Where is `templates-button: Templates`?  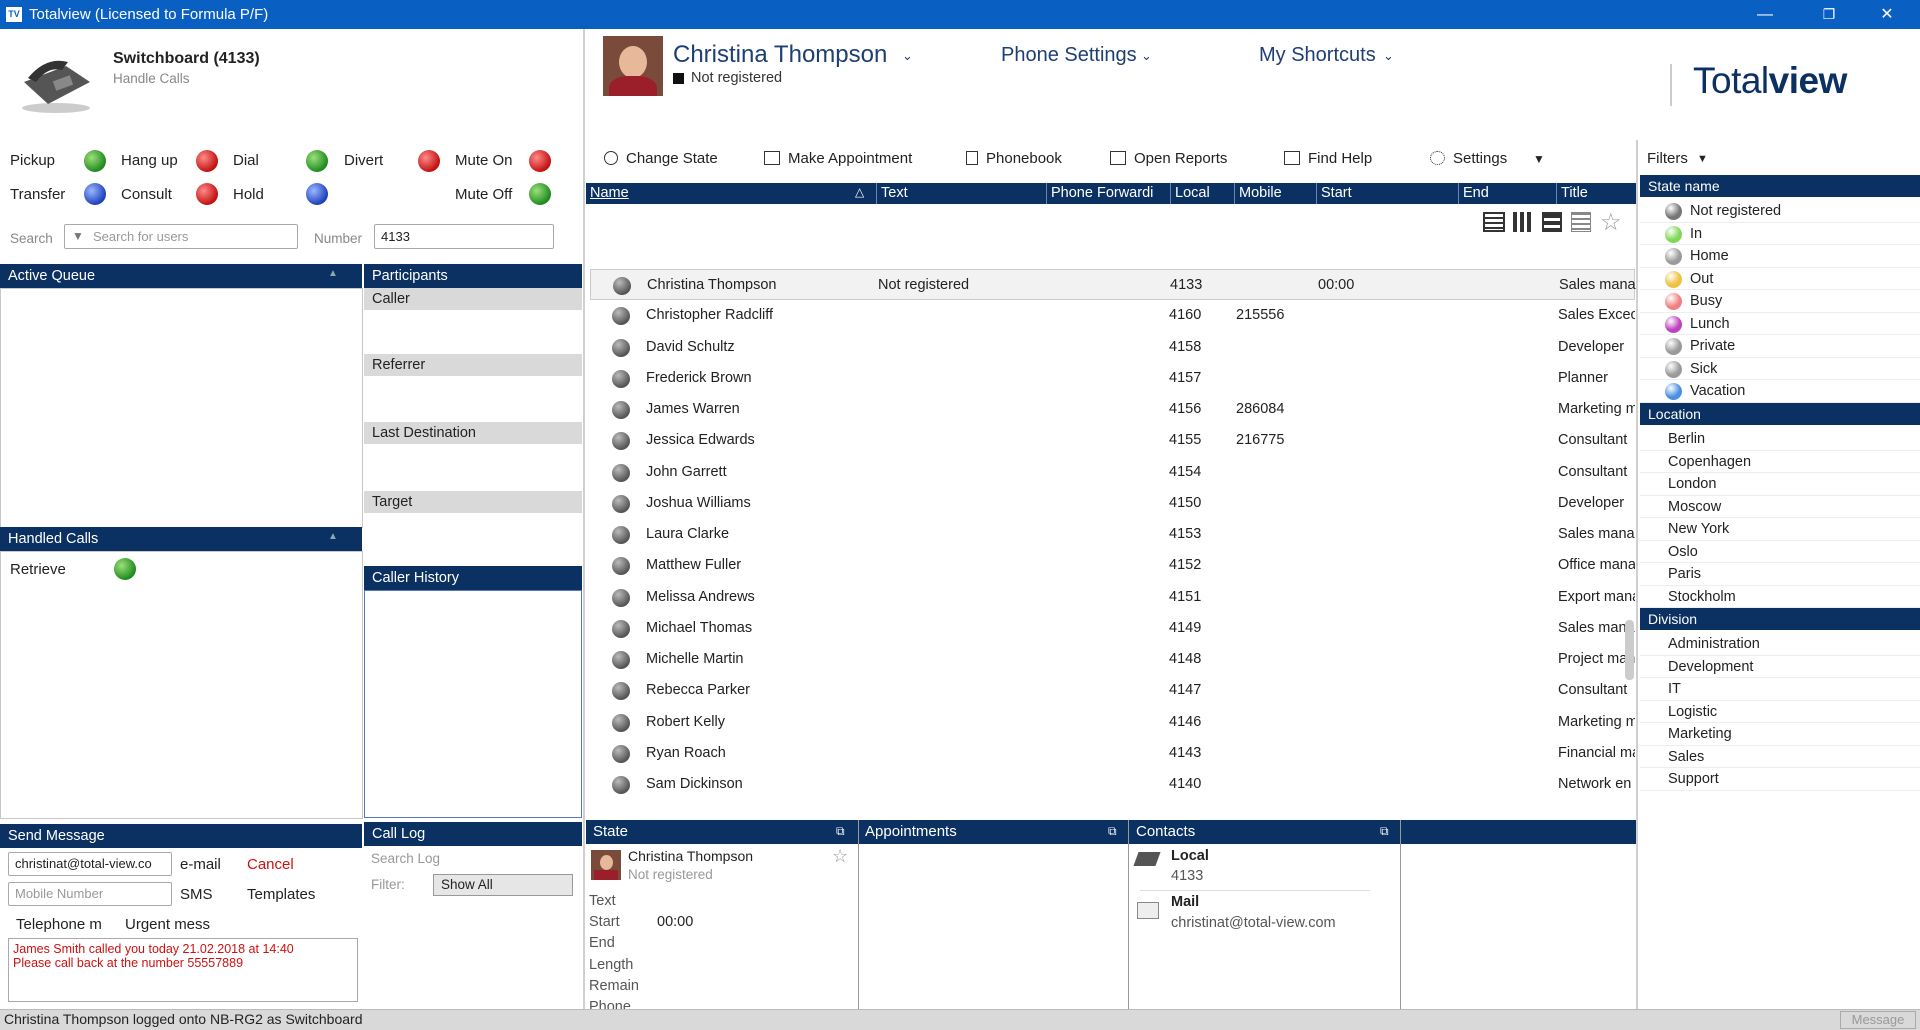 templates-button: Templates is located at coordinates (281, 894).